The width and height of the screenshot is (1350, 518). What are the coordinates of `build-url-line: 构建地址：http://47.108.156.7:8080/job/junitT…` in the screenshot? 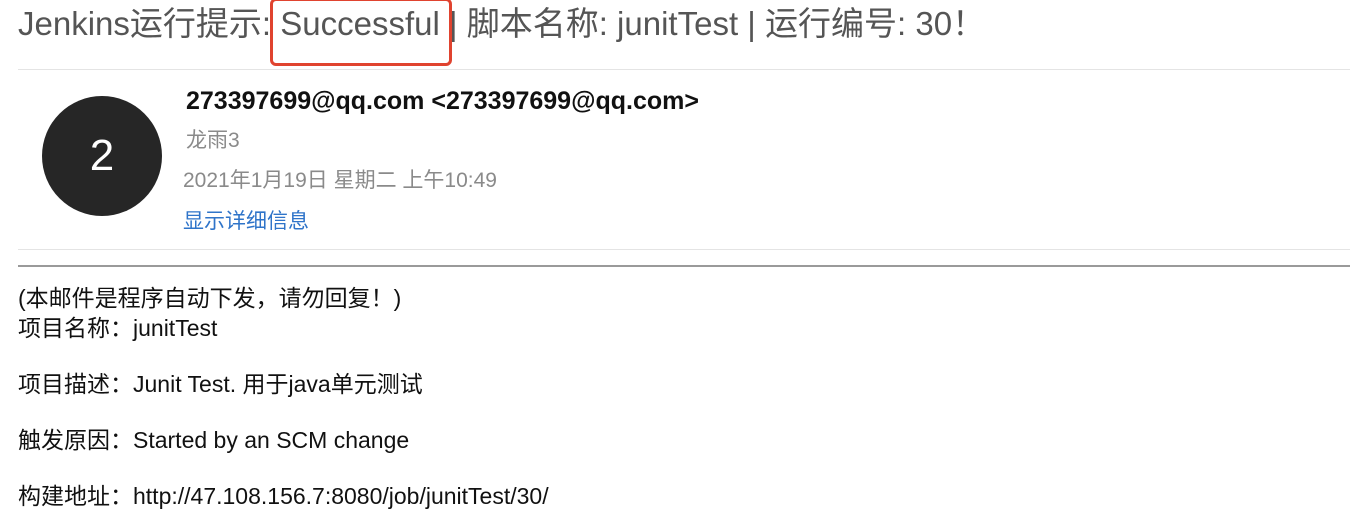 It's located at (283, 496).